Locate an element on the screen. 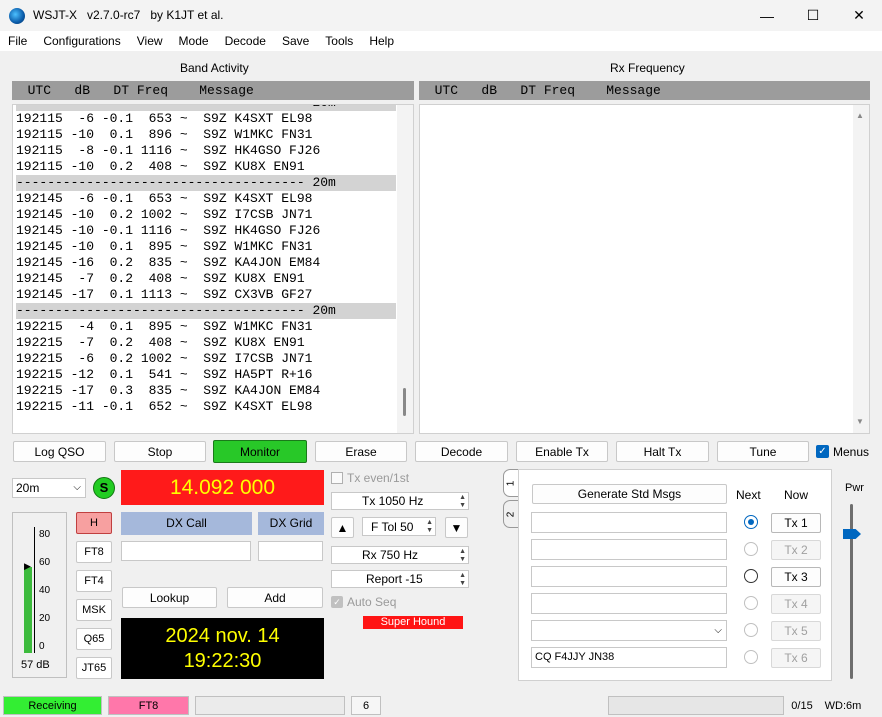 The width and height of the screenshot is (882, 717). tx1-message-input is located at coordinates (629, 522).